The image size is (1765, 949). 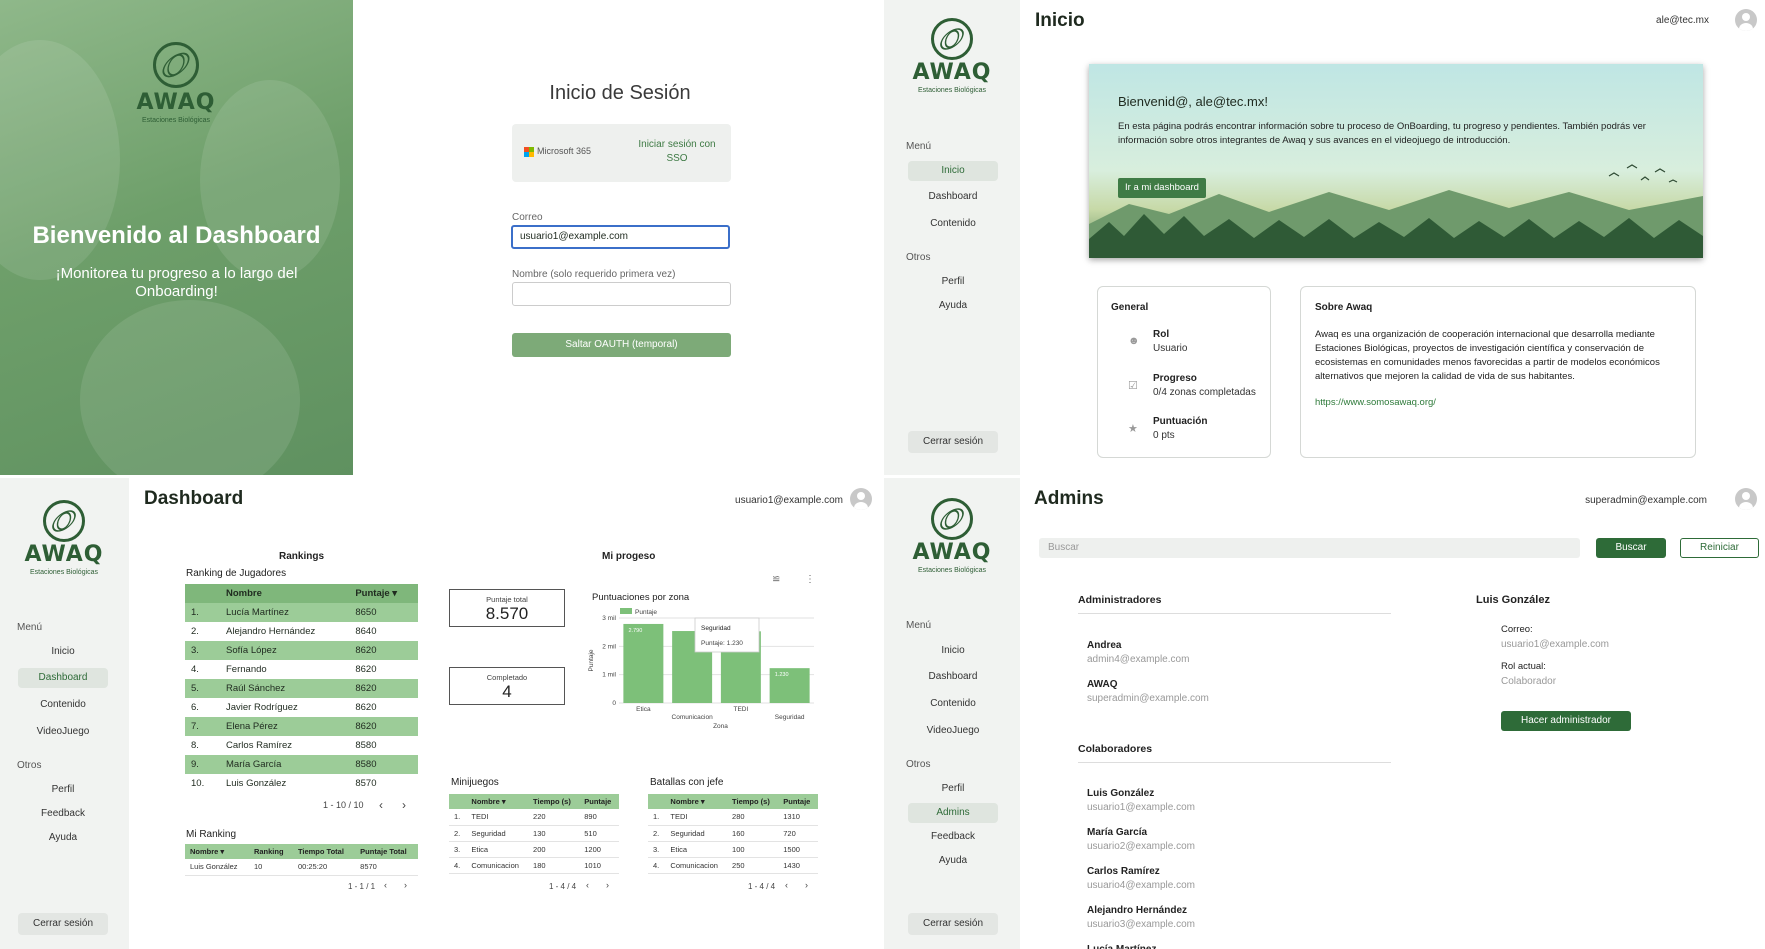 What do you see at coordinates (534, 849) in the screenshot?
I see `table-row: 3. Etica 200 1200` at bounding box center [534, 849].